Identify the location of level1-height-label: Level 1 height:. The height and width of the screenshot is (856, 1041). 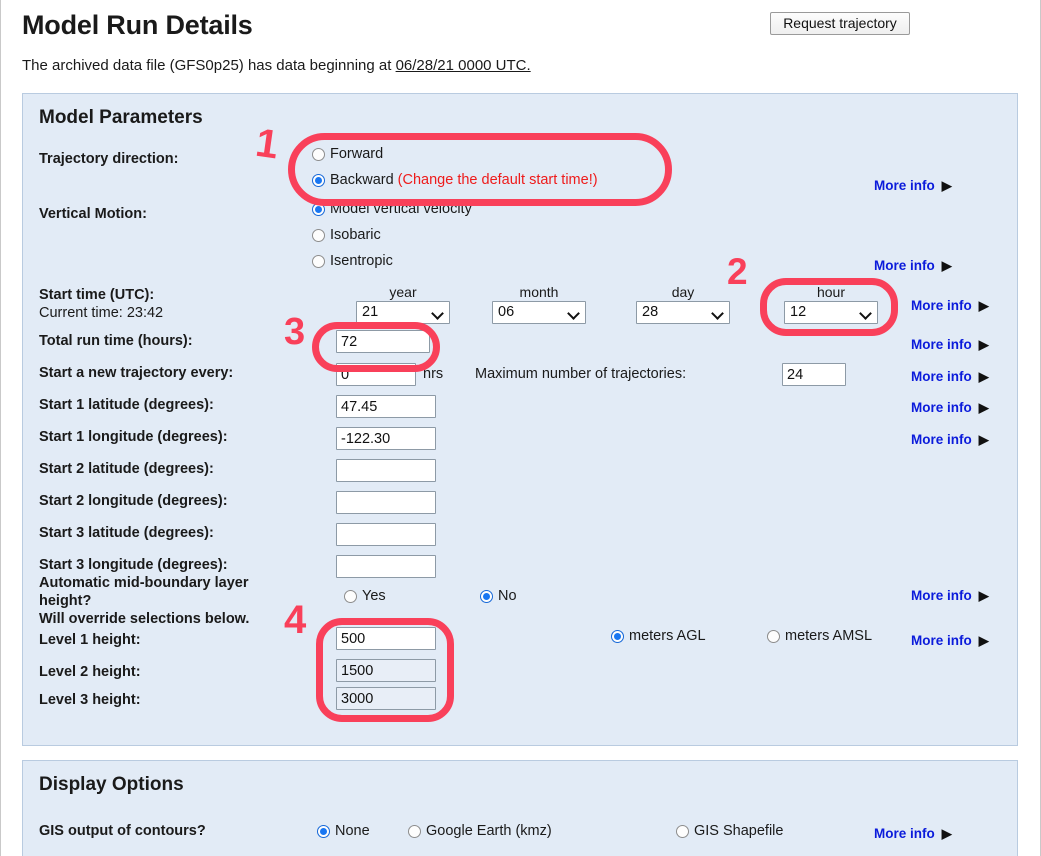
(90, 640).